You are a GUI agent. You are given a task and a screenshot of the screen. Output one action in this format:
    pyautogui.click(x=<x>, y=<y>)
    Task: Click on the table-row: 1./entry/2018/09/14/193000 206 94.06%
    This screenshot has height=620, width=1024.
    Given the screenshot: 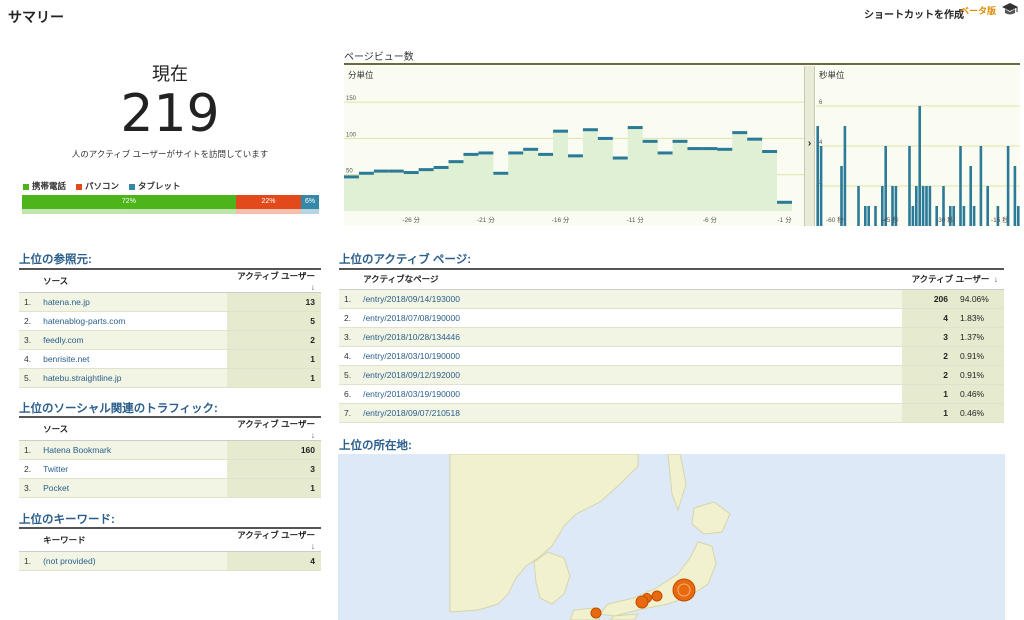 What is the action you would take?
    pyautogui.click(x=671, y=299)
    